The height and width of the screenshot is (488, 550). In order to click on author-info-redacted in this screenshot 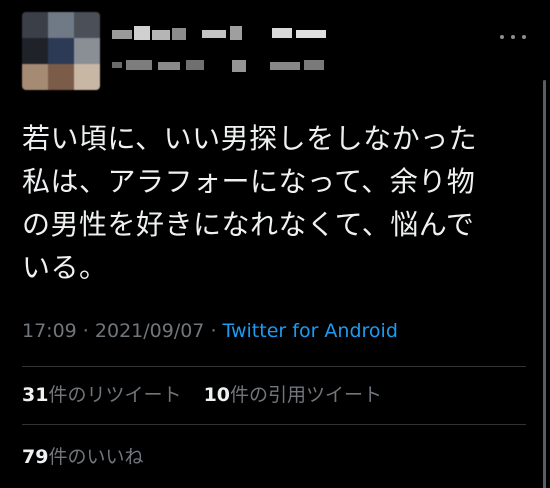, I will do `click(227, 54)`.